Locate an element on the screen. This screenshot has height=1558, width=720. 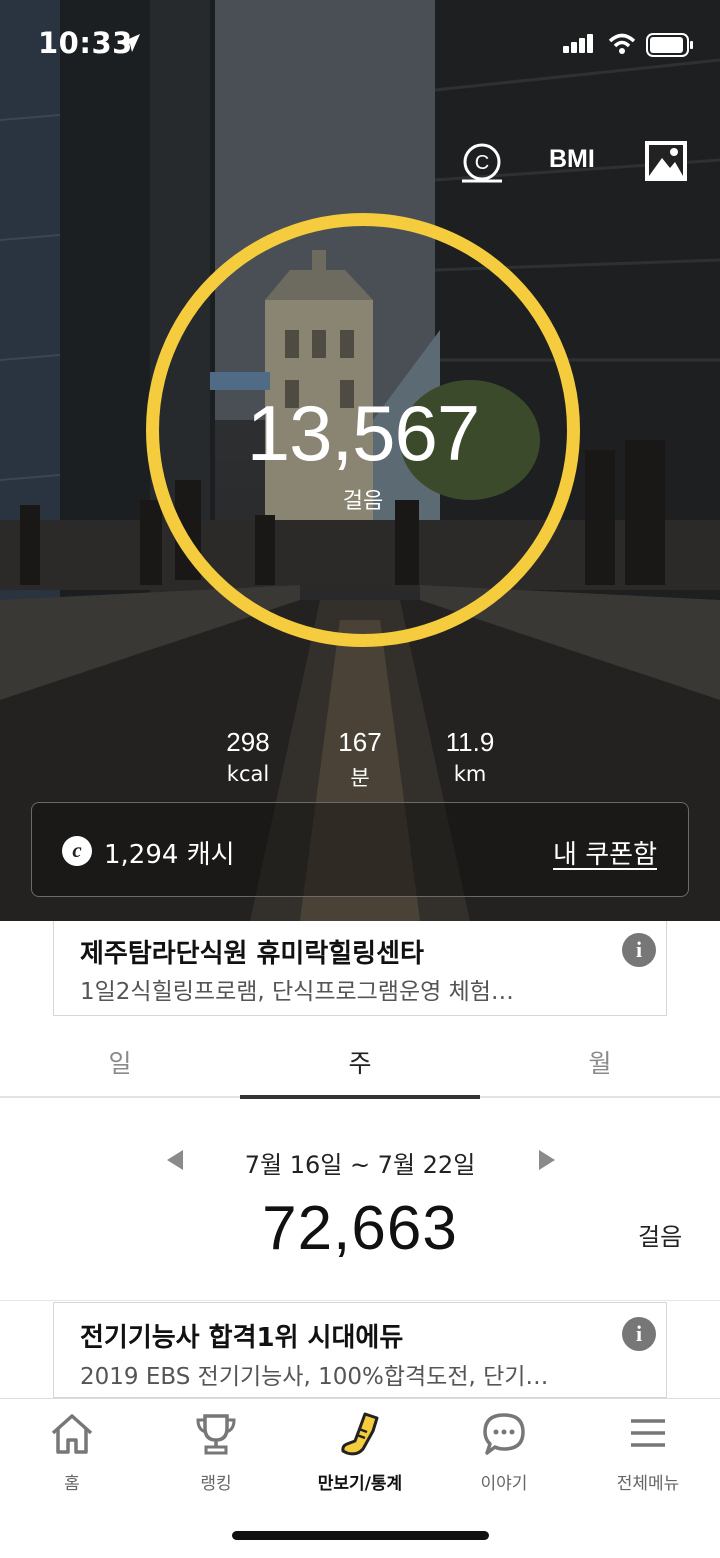
week-range: 7월 16일 ~ 7월 22일 is located at coordinates (360, 1165).